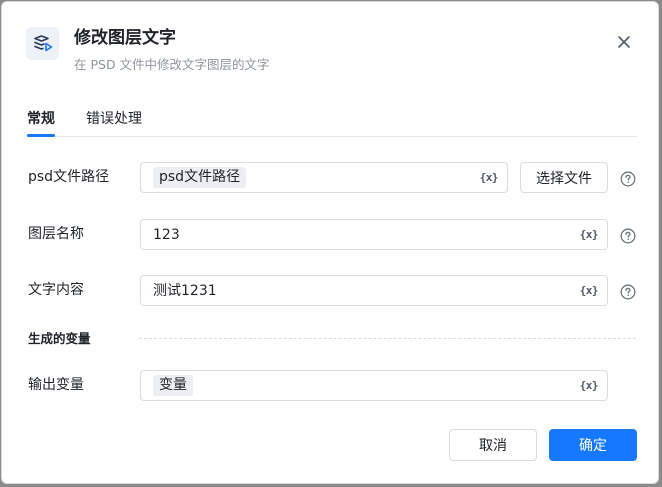 The height and width of the screenshot is (487, 662). What do you see at coordinates (42, 43) in the screenshot?
I see `layers-play-icon` at bounding box center [42, 43].